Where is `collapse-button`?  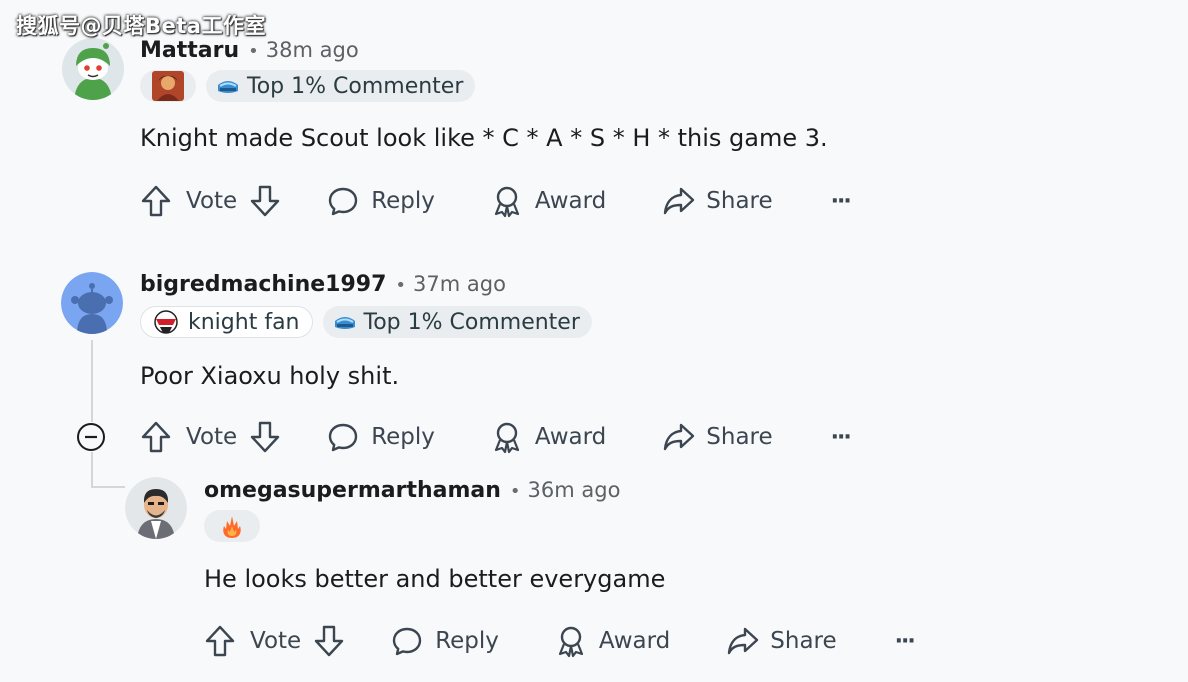
collapse-button is located at coordinates (91, 437).